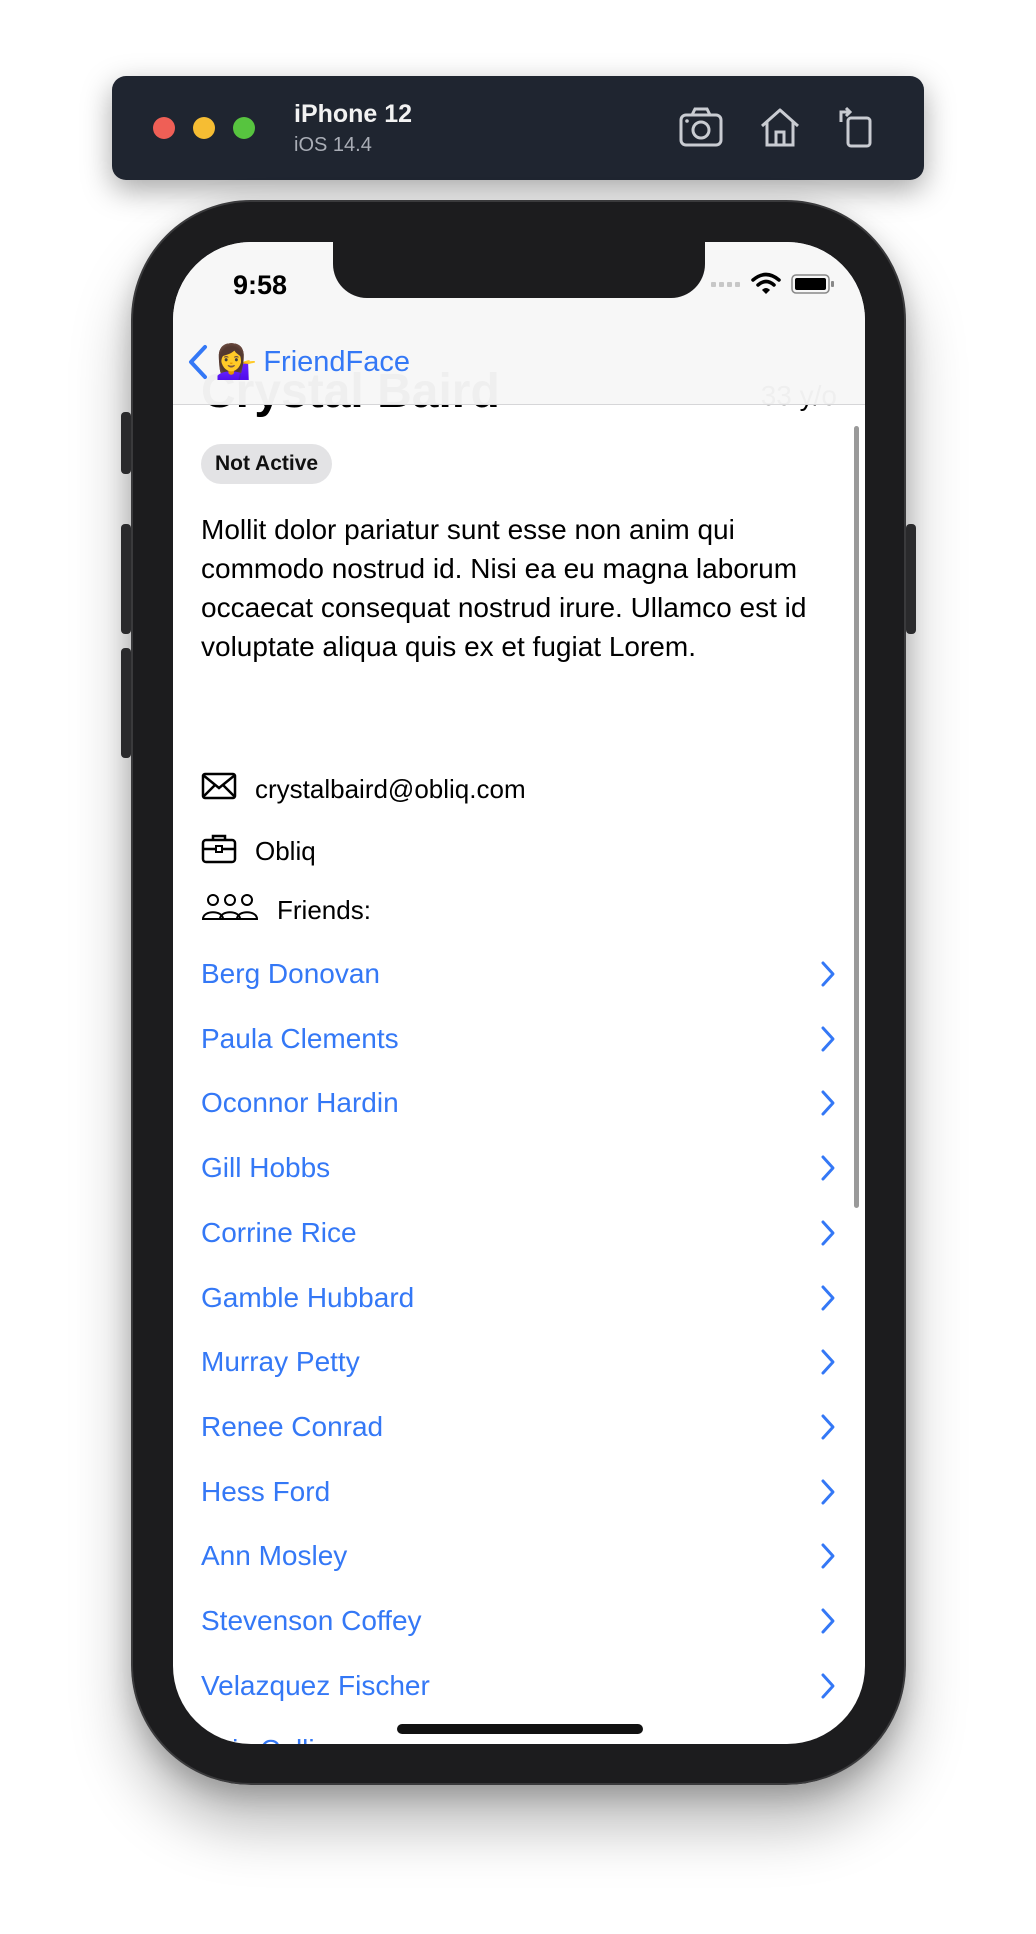 This screenshot has height=1934, width=1036. What do you see at coordinates (311, 1620) in the screenshot?
I see `friend-name: Stevenson Coffey` at bounding box center [311, 1620].